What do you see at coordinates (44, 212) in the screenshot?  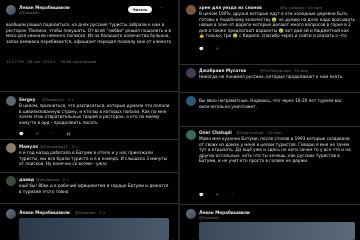 I see `reply-author: Леван Мерабишвили` at bounding box center [44, 212].